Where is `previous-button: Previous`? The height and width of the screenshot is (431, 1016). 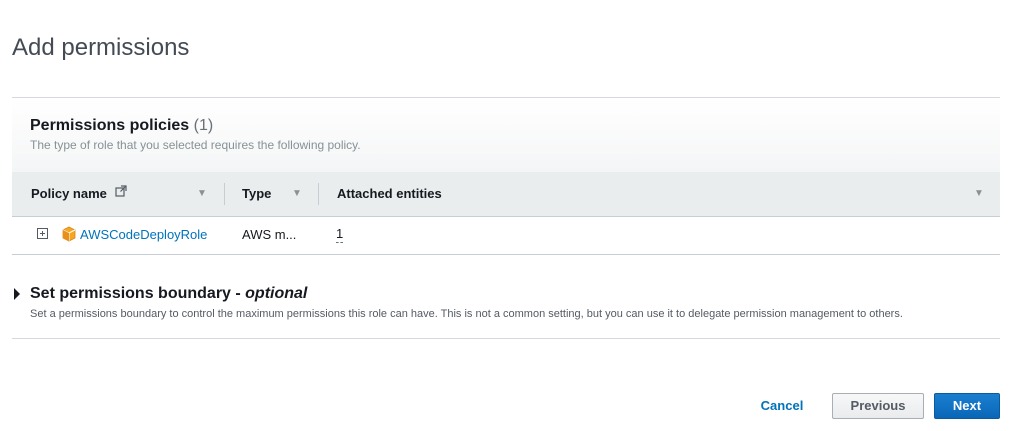
previous-button: Previous is located at coordinates (878, 406).